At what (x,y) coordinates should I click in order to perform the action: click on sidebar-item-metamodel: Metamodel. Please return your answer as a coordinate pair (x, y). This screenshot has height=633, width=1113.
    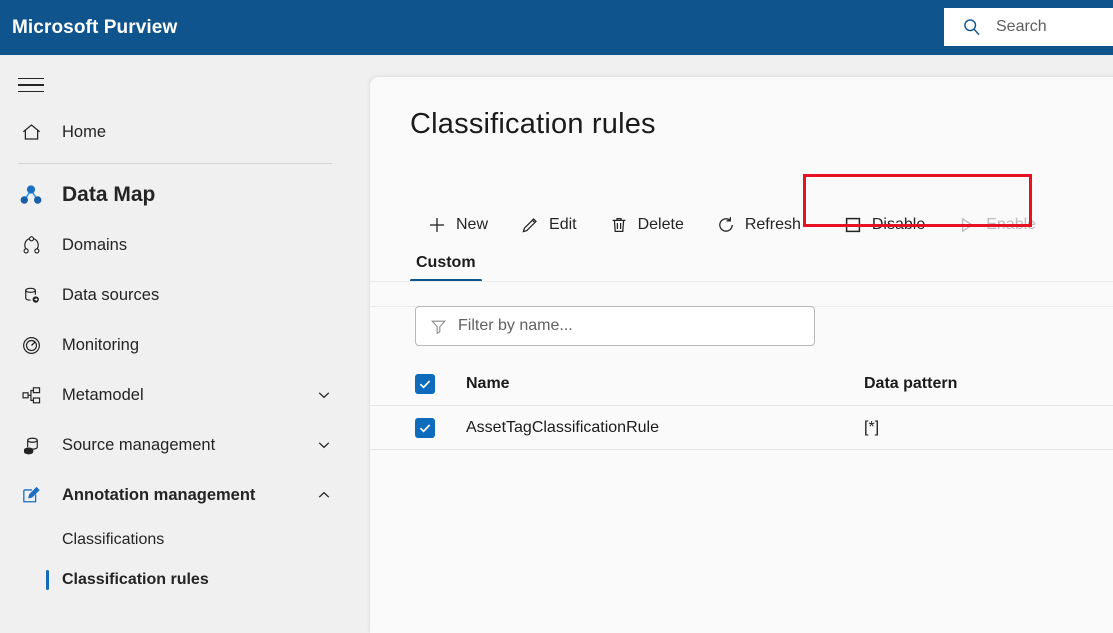
    Looking at the image, I should click on (185, 395).